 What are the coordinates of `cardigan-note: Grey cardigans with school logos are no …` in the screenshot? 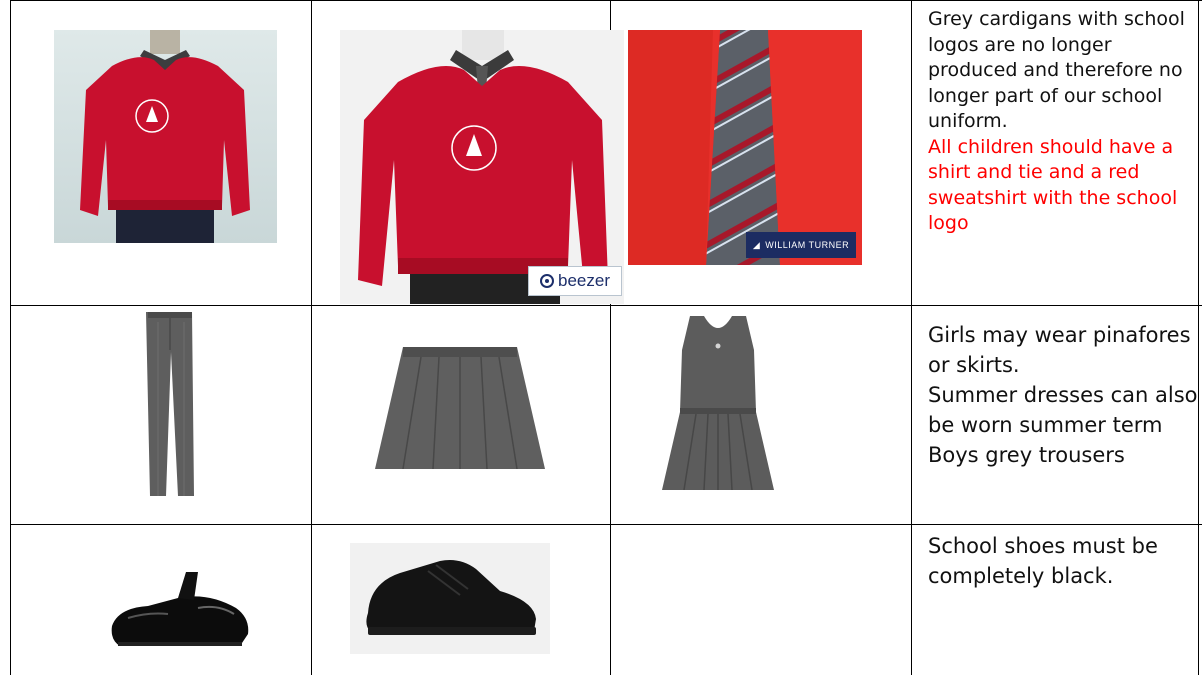 It's located at (1056, 70).